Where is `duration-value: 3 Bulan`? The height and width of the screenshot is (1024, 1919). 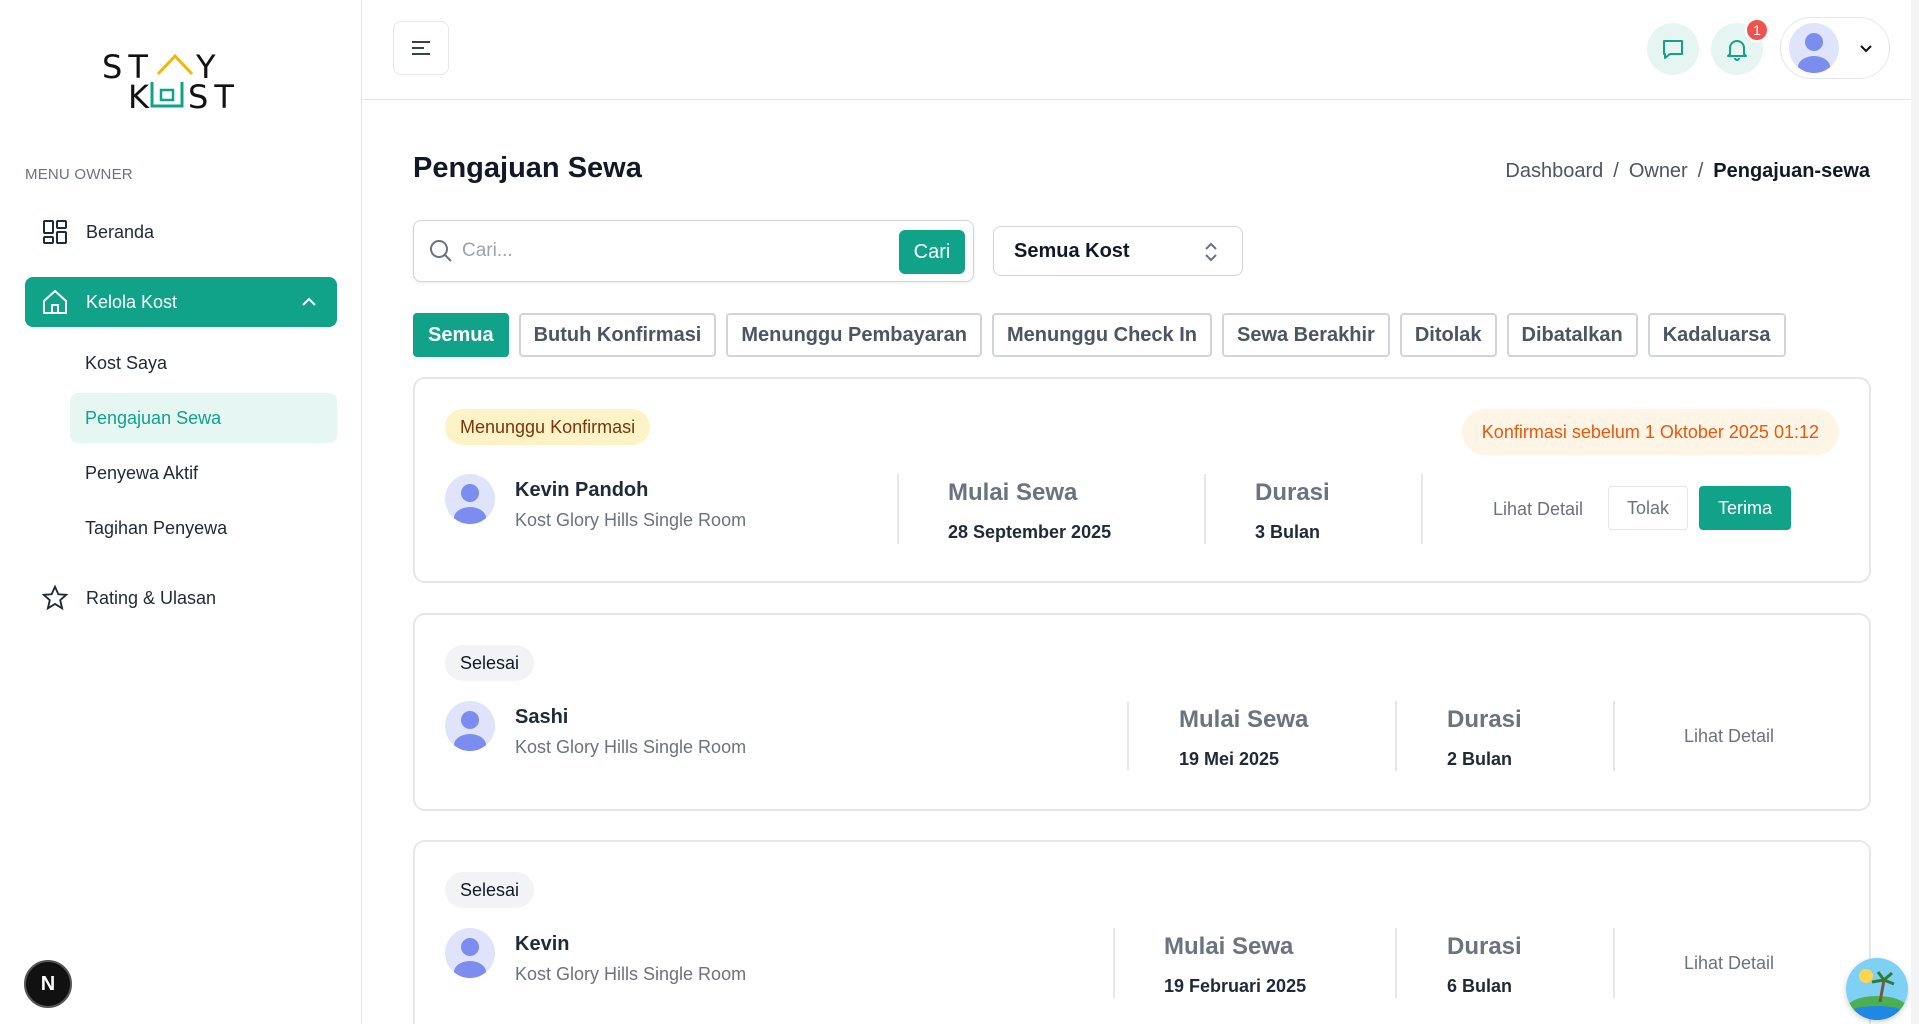 duration-value: 3 Bulan is located at coordinates (1288, 532).